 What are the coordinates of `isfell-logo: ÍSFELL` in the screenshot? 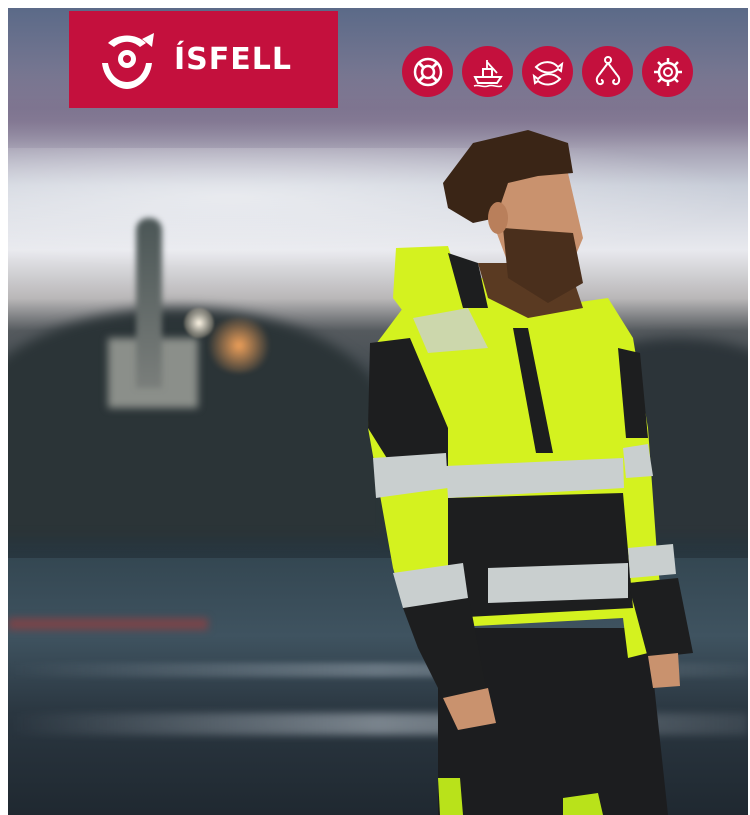 It's located at (203, 59).